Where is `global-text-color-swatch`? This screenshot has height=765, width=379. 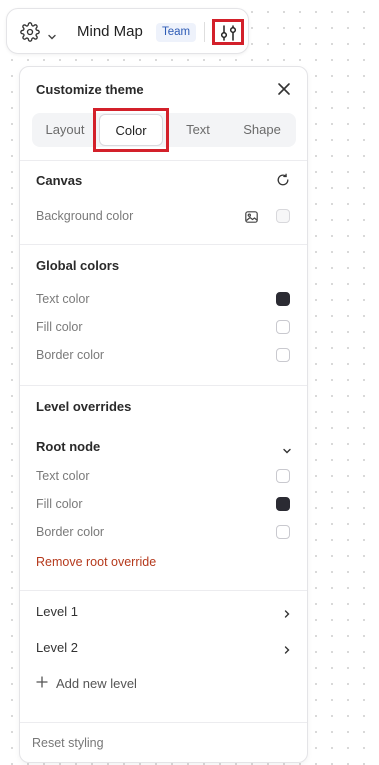
global-text-color-swatch is located at coordinates (283, 299).